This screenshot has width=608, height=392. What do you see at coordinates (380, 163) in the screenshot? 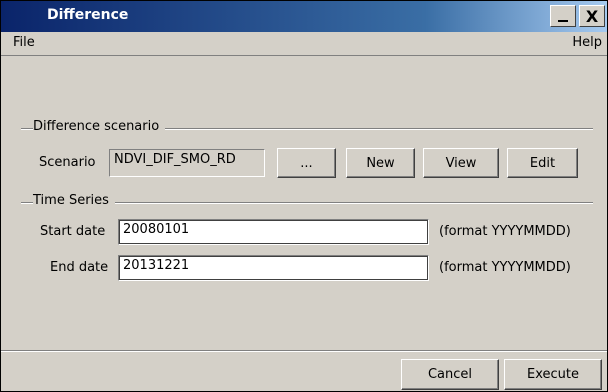
I see `new-button: New` at bounding box center [380, 163].